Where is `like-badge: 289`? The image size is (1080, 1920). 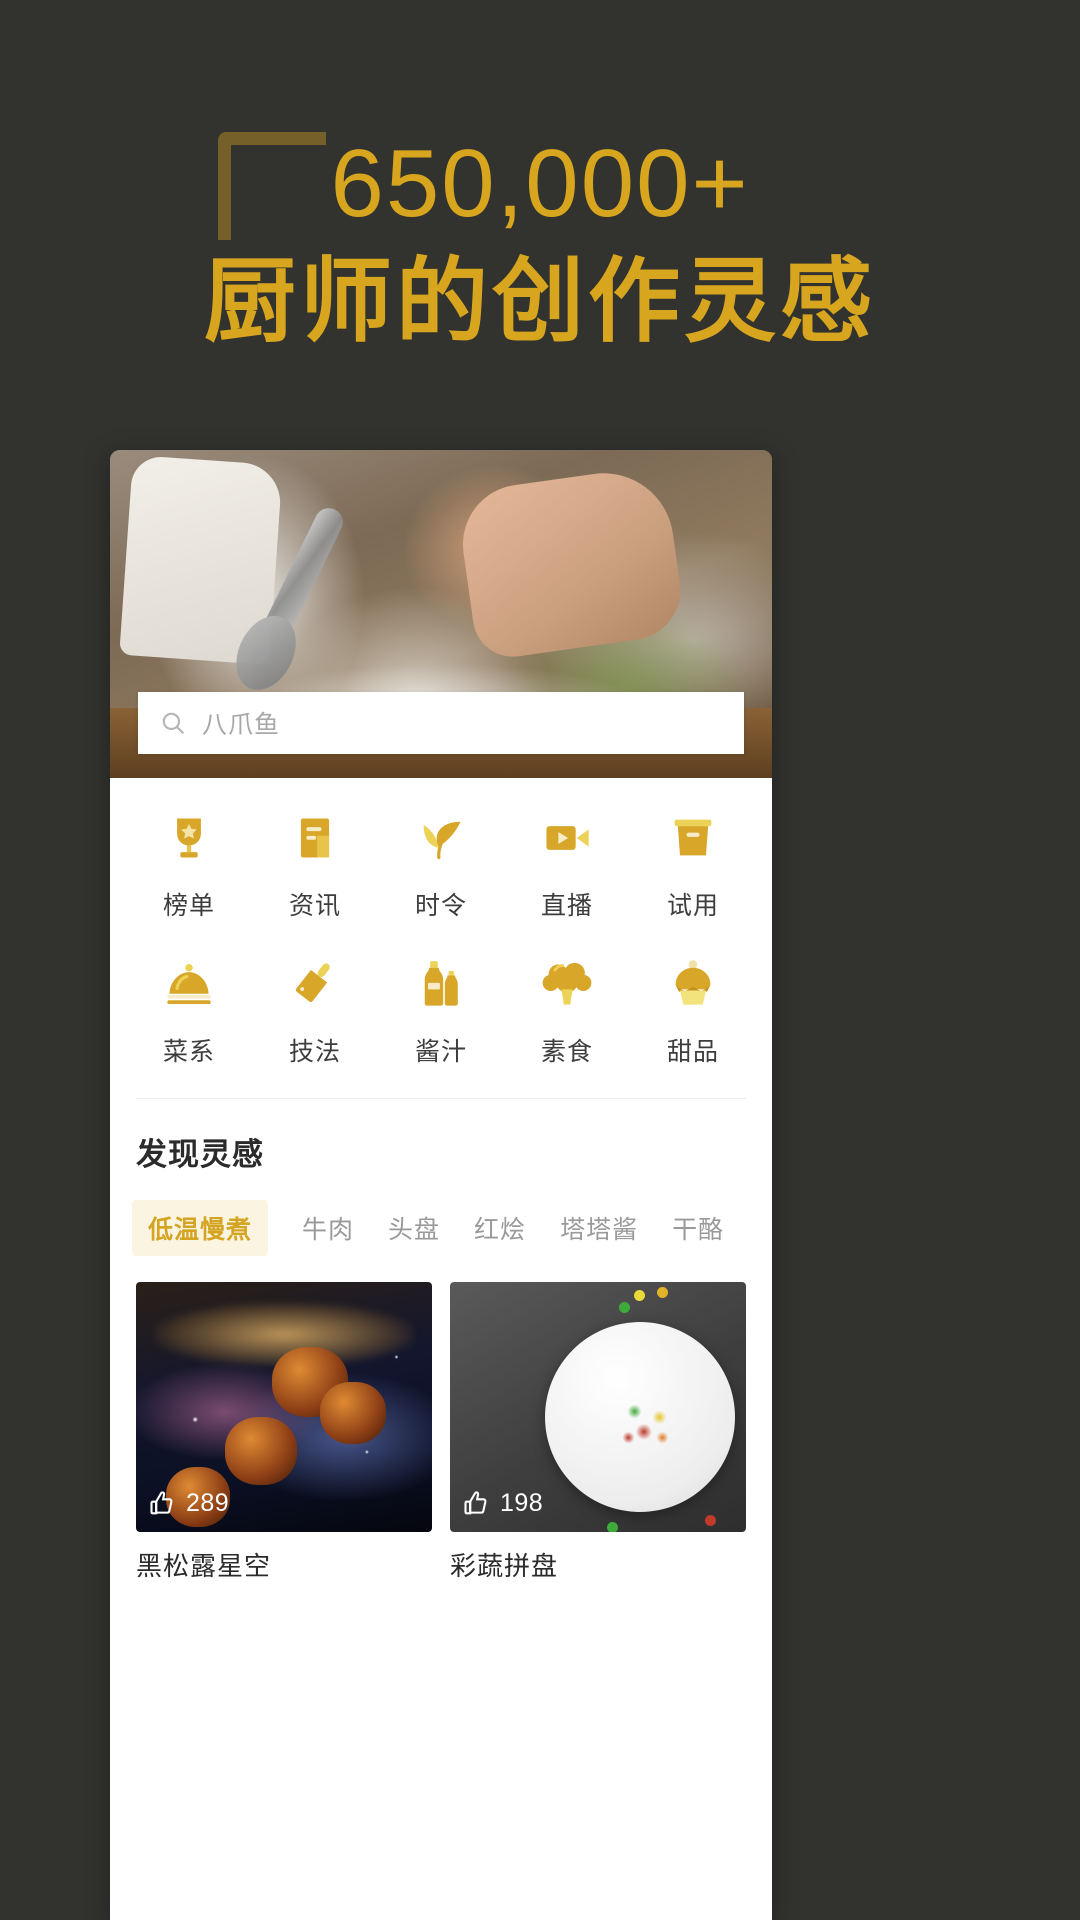 like-badge: 289 is located at coordinates (188, 1503).